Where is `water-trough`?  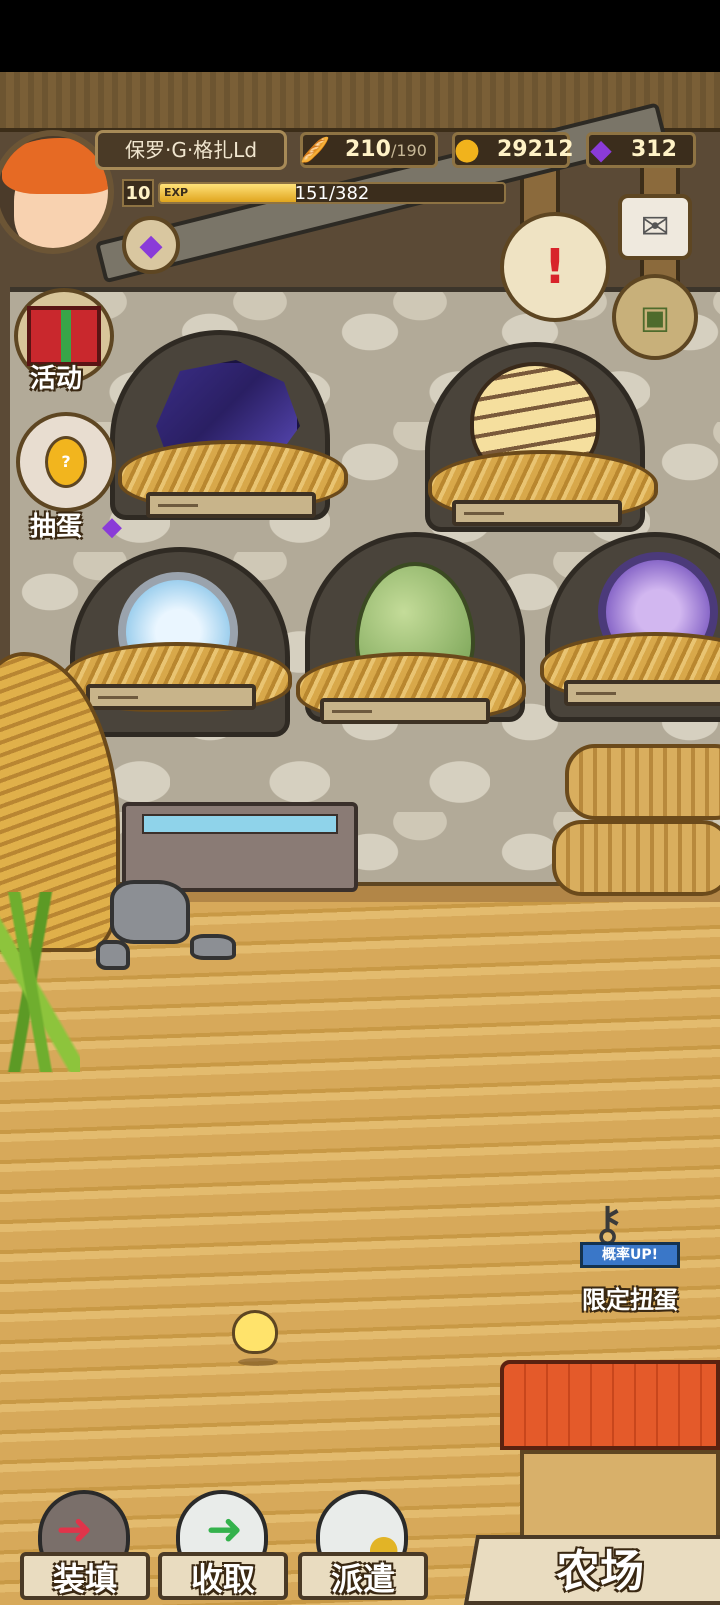
water-trough is located at coordinates (240, 847).